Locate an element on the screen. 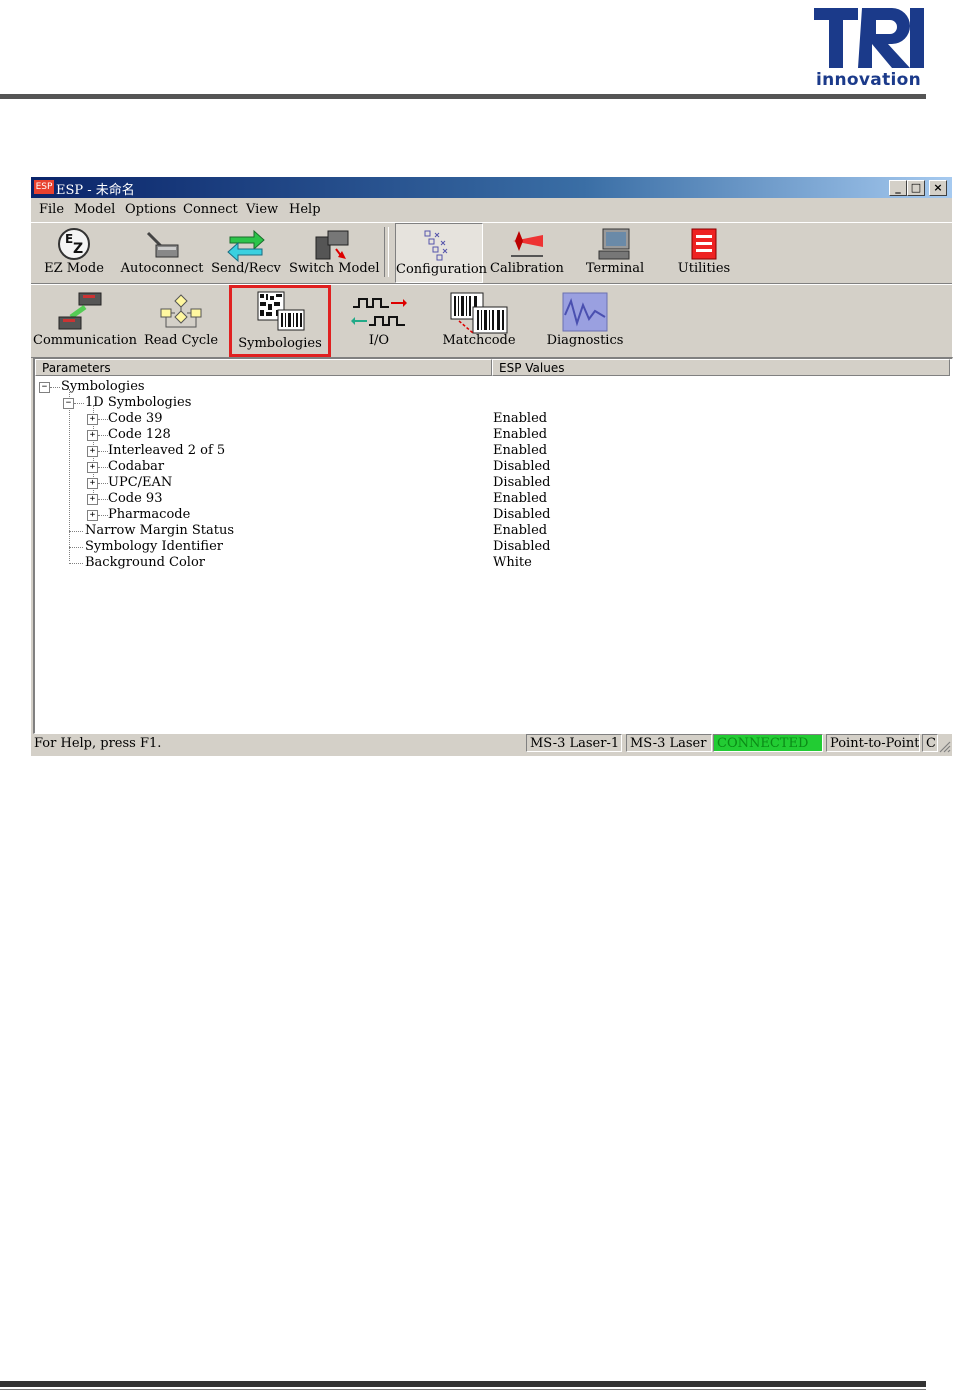 Image resolution: width=953 pixels, height=1392 pixels. tree-leaf: Background Color White is located at coordinates (494, 563).